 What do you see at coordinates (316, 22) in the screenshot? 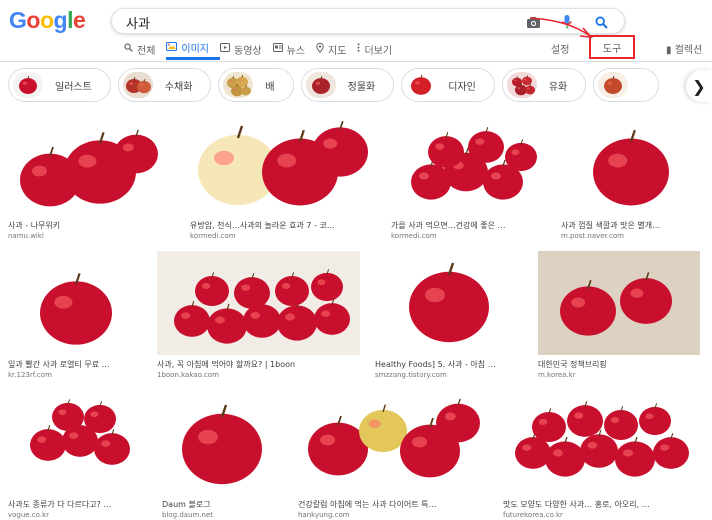
I see `search-input` at bounding box center [316, 22].